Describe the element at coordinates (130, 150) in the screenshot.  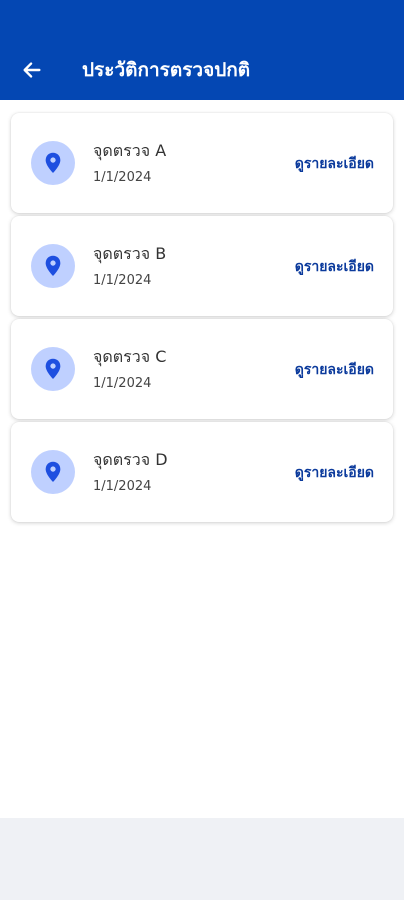
I see `checkpoint-name: จุดตรวจ A` at that location.